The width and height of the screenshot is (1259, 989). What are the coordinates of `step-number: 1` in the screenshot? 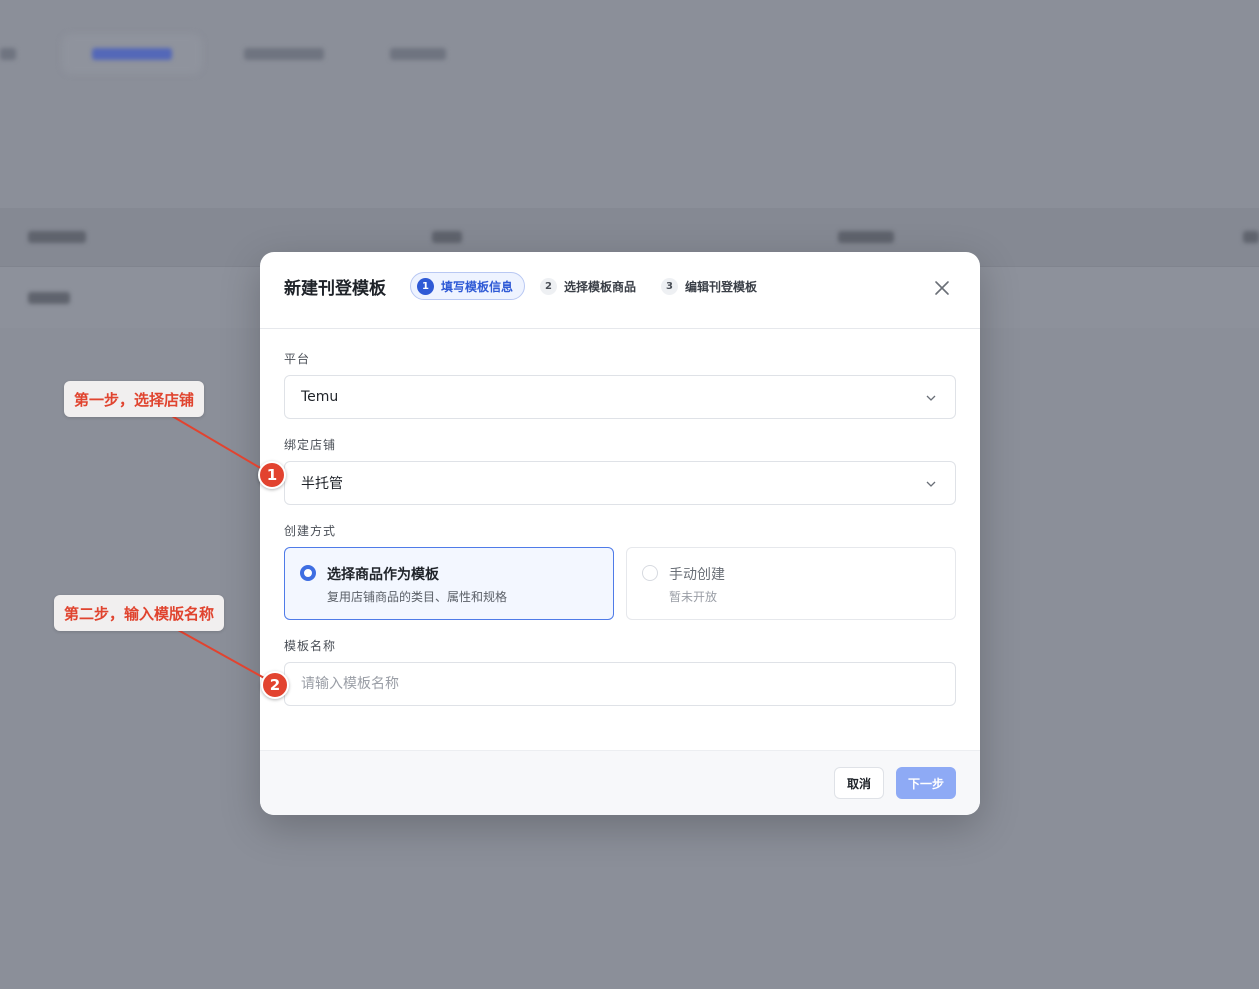 It's located at (425, 286).